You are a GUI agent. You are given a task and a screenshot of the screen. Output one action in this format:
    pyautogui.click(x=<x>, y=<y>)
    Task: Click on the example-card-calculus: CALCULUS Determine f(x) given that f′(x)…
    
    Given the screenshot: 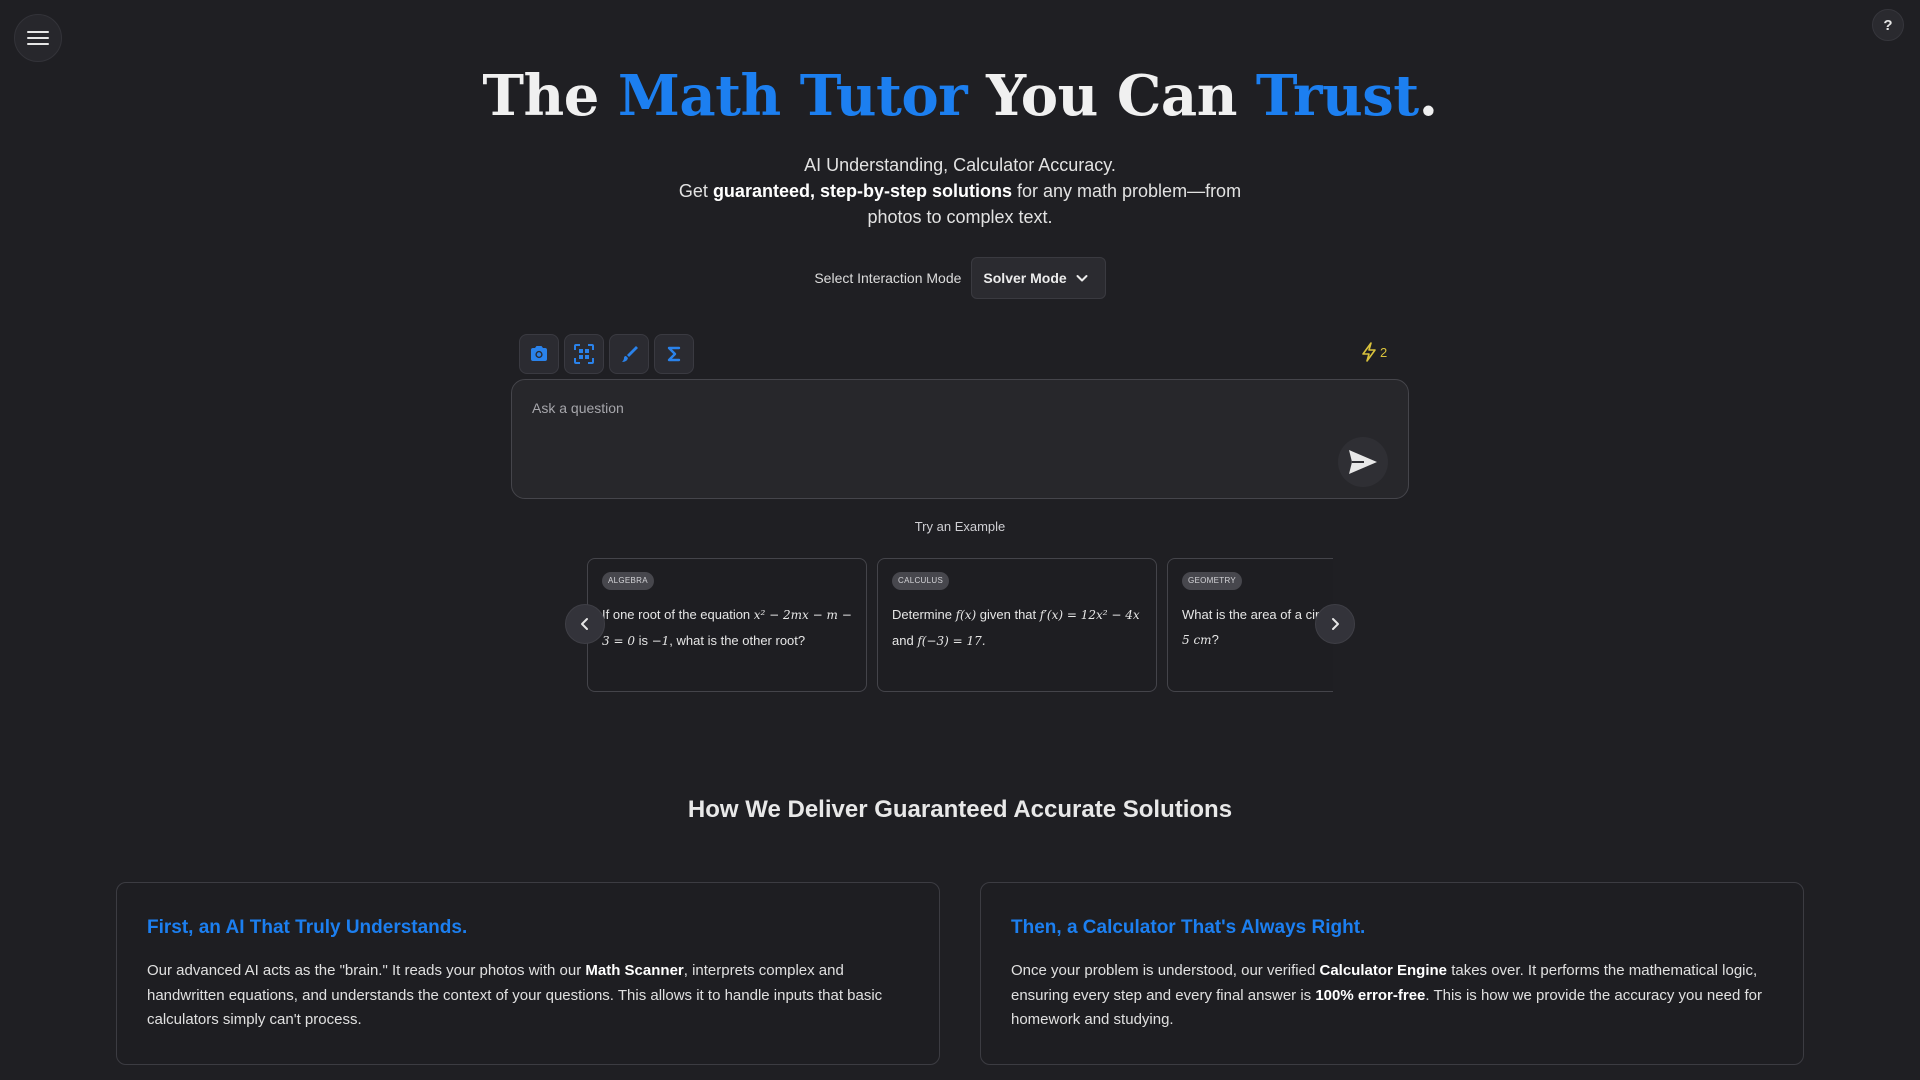 What is the action you would take?
    pyautogui.click(x=1017, y=625)
    